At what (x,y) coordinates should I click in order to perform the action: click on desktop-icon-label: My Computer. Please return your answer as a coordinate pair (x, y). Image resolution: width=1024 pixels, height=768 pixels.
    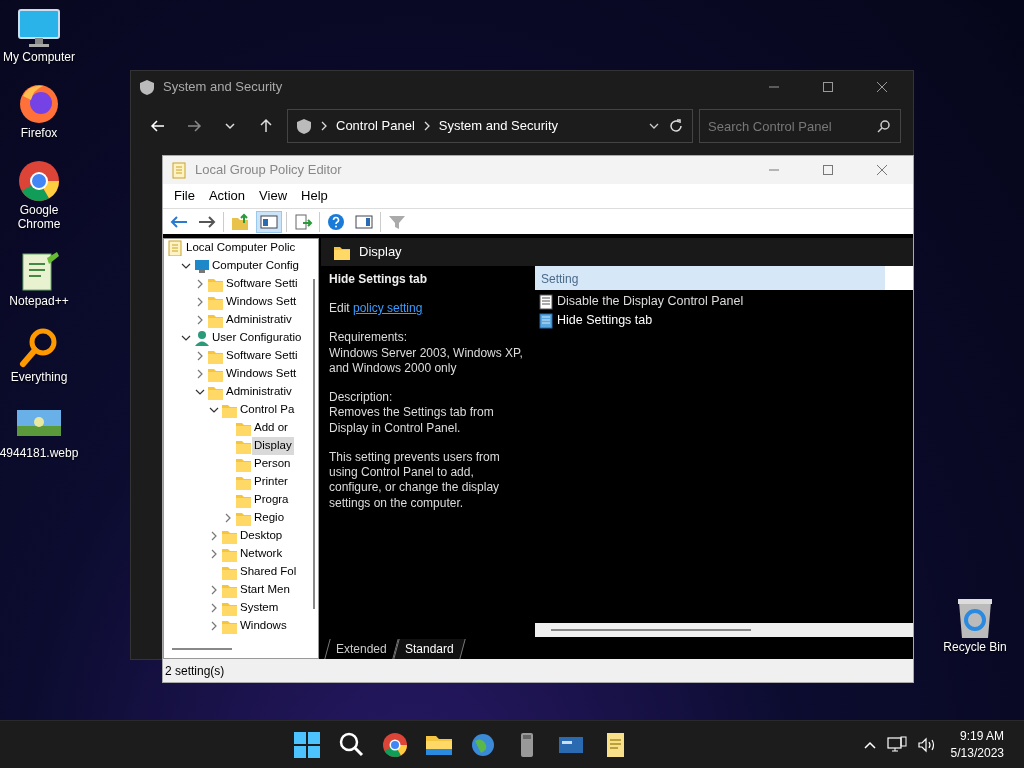
    Looking at the image, I should click on (39, 57).